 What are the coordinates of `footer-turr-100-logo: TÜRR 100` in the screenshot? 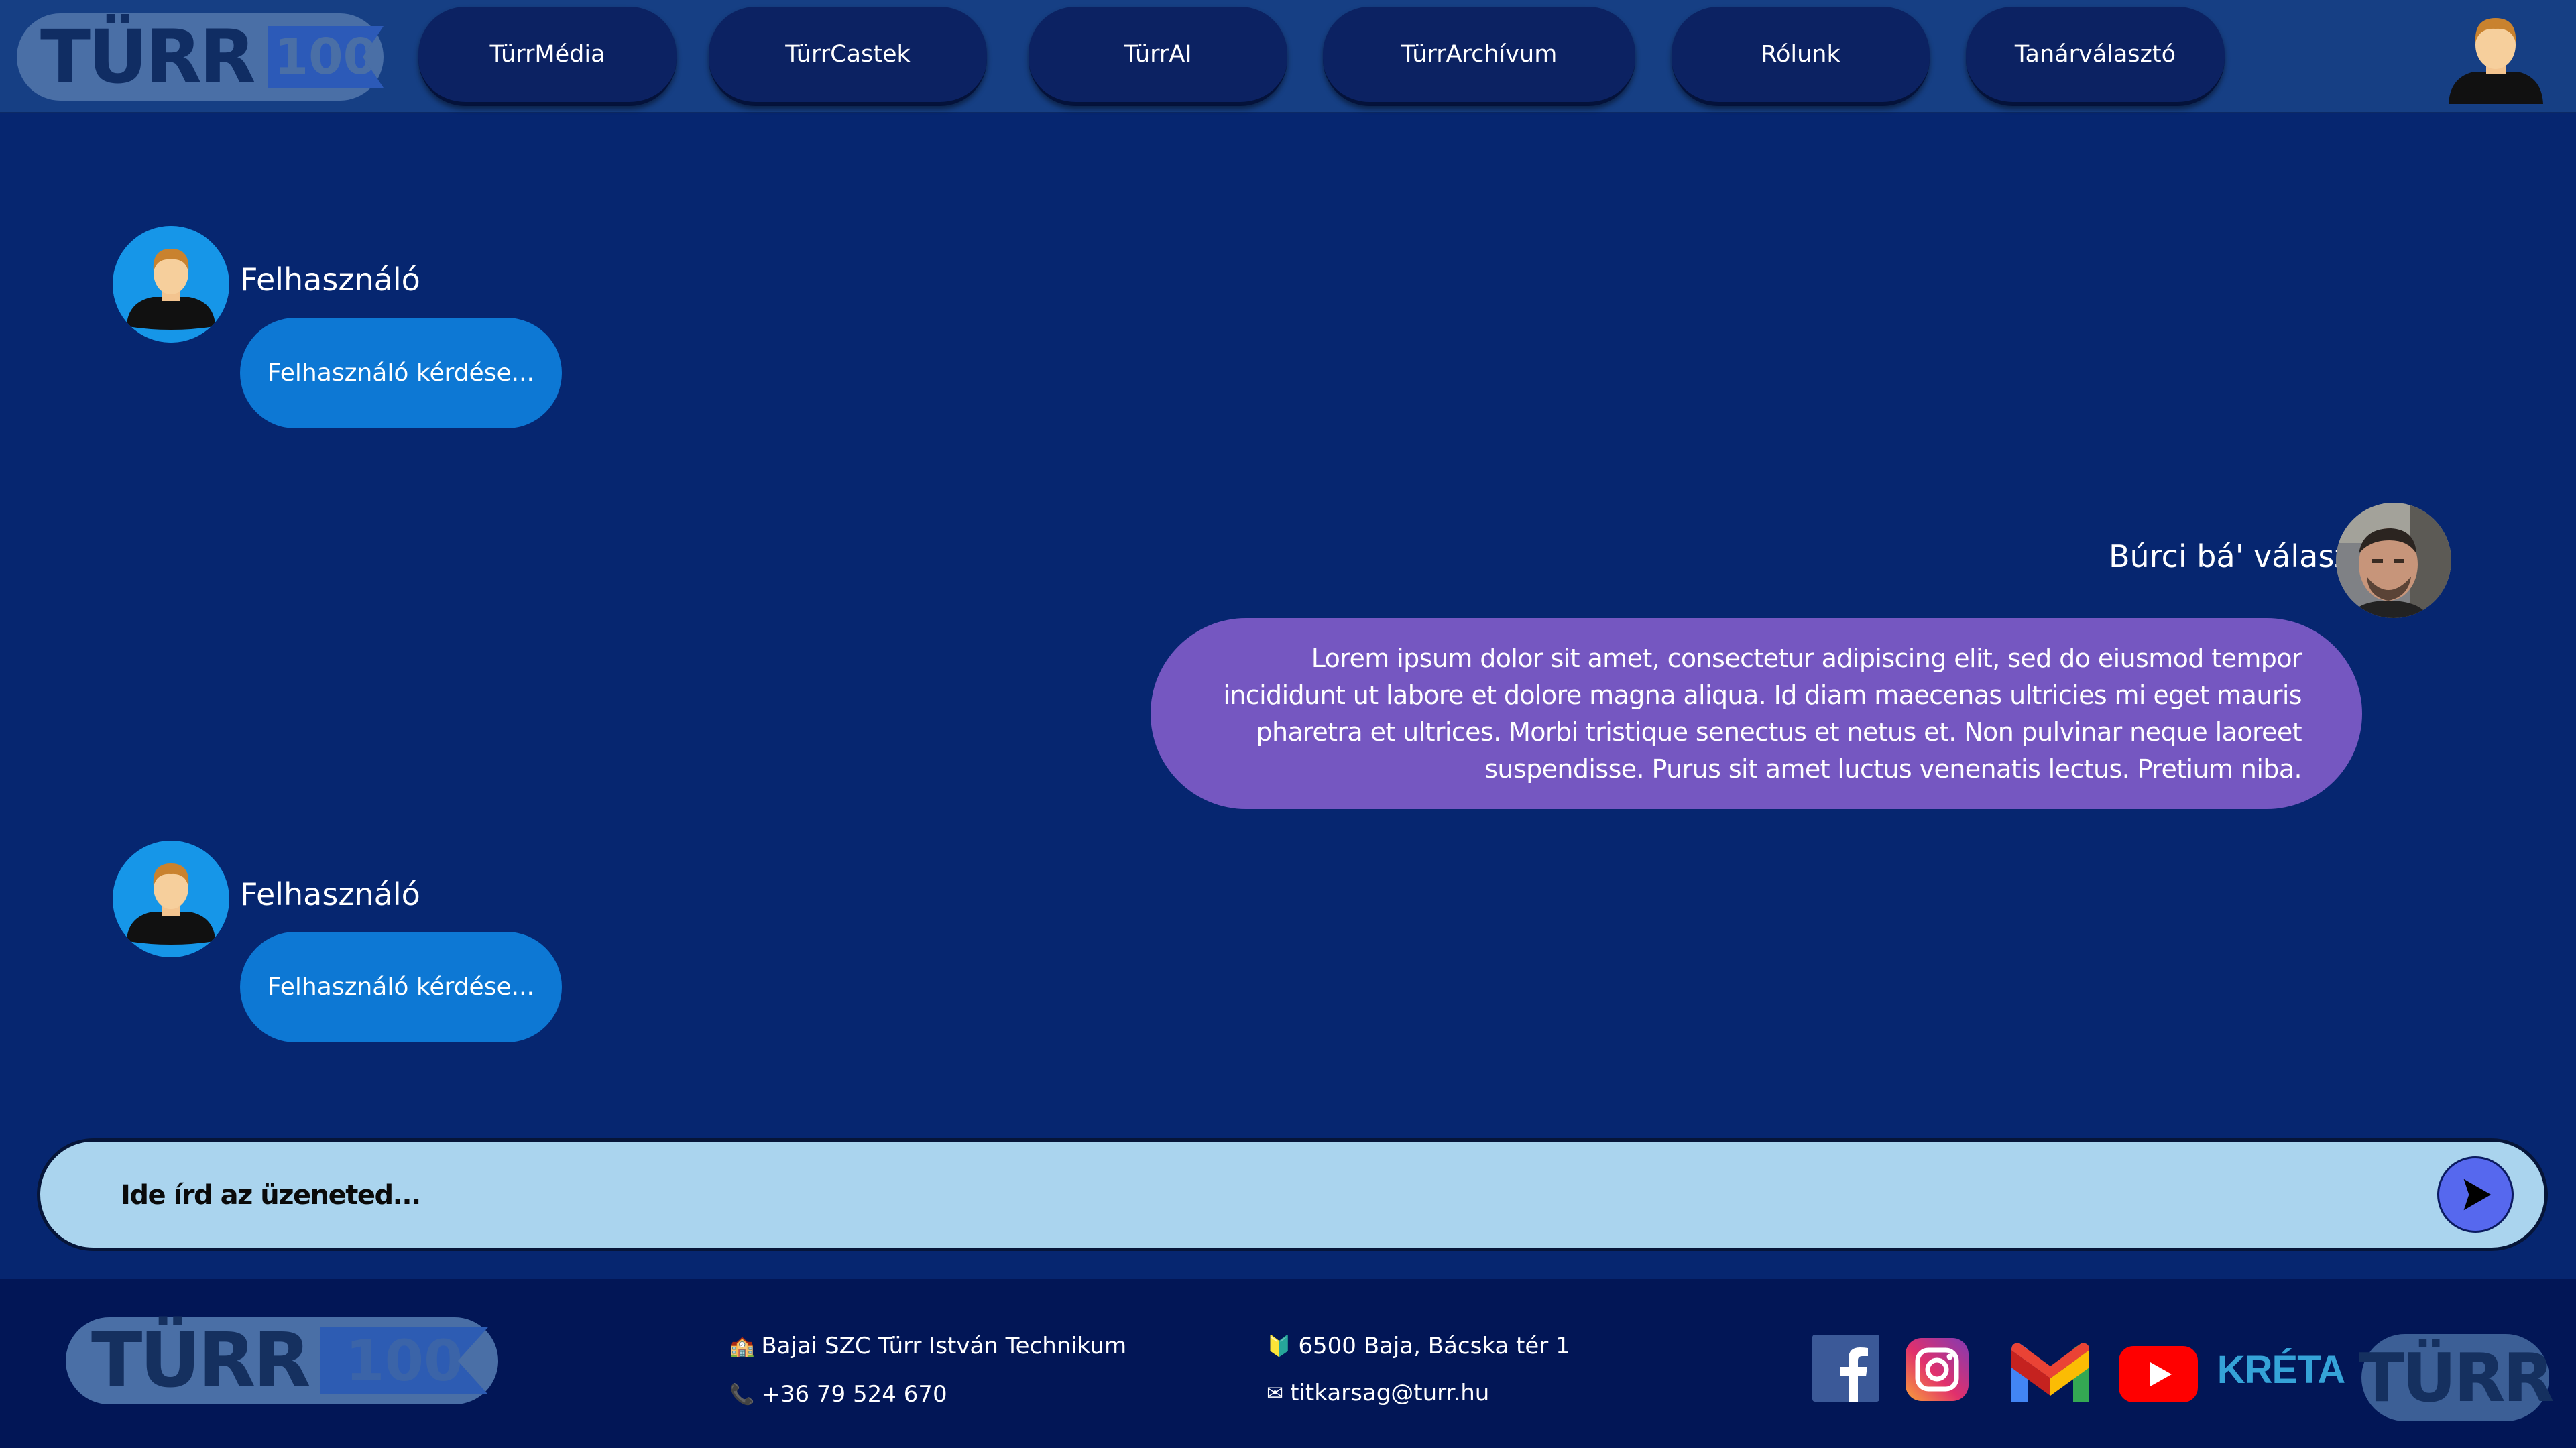 It's located at (282, 1360).